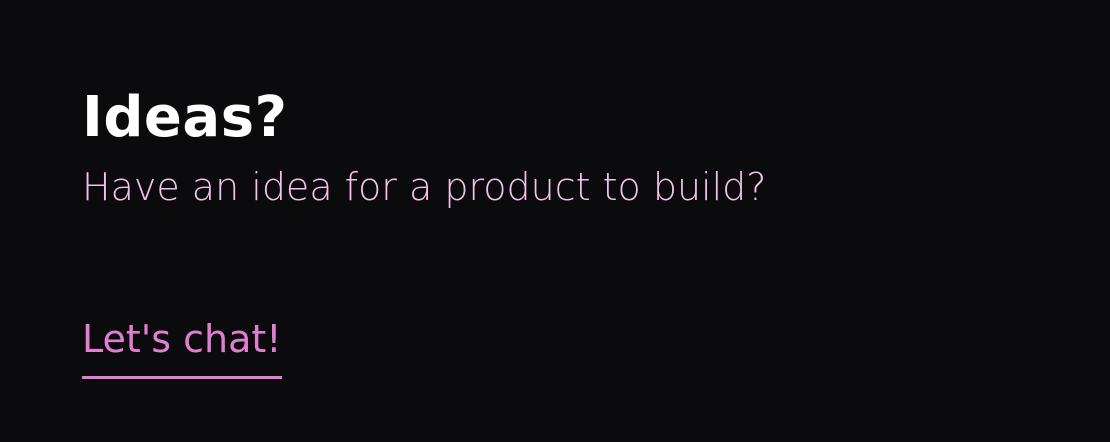 The width and height of the screenshot is (1110, 442). Describe the element at coordinates (182, 345) in the screenshot. I see `lets-chat-link: Let's chat!` at that location.